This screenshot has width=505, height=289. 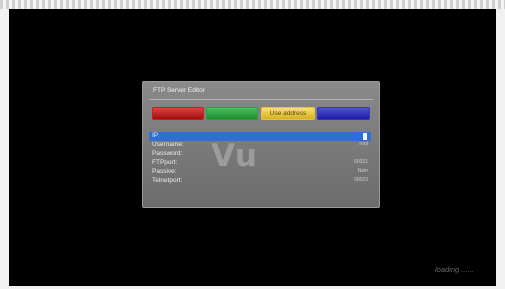 What do you see at coordinates (260, 154) in the screenshot?
I see `field-row-password: Password:` at bounding box center [260, 154].